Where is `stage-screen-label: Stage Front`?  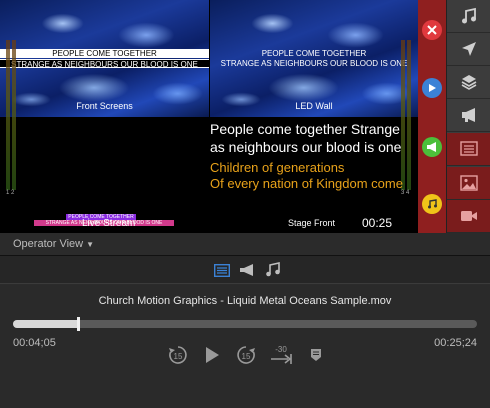 stage-screen-label: Stage Front is located at coordinates (312, 223).